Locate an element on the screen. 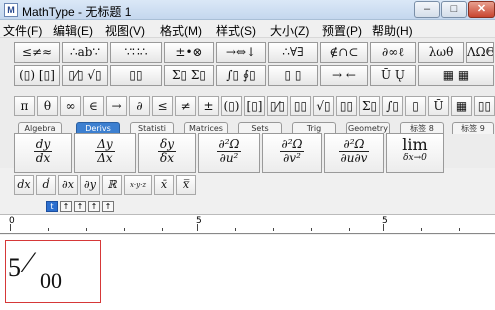 The image size is (495, 310). relational-symbols-palette: ≤≠≈ is located at coordinates (37, 52).